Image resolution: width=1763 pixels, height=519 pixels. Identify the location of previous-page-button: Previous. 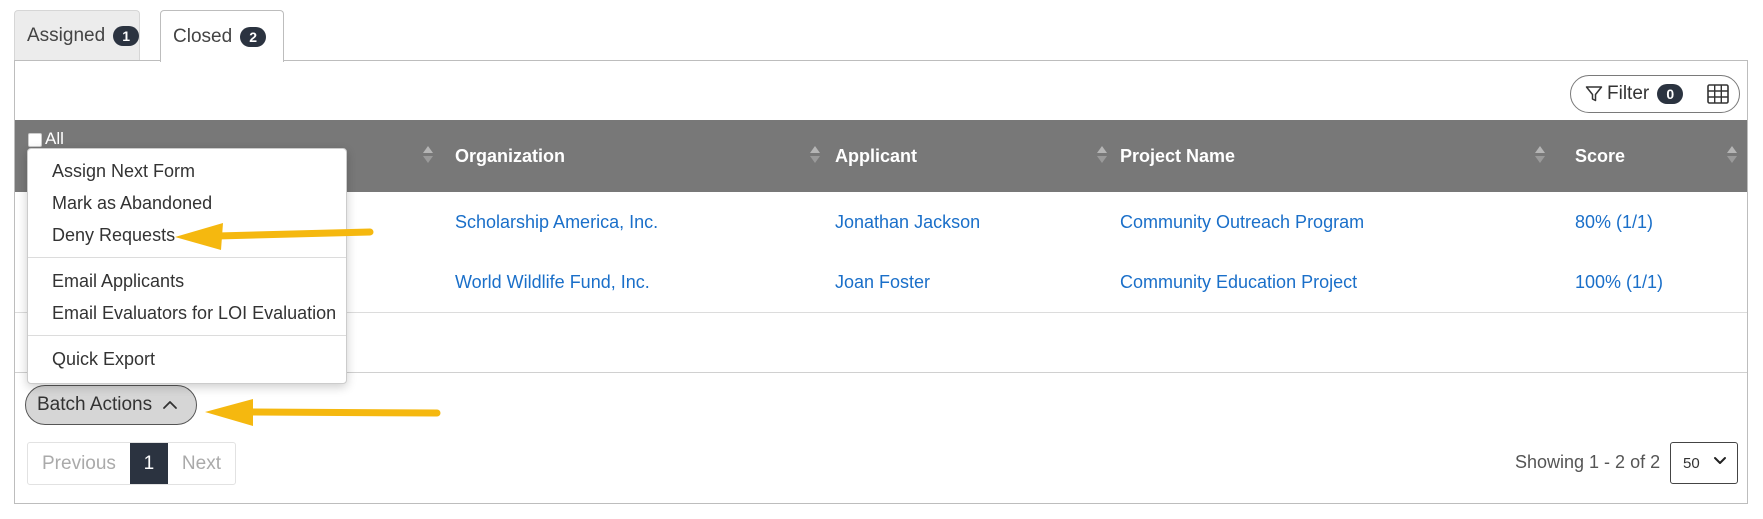
(79, 463).